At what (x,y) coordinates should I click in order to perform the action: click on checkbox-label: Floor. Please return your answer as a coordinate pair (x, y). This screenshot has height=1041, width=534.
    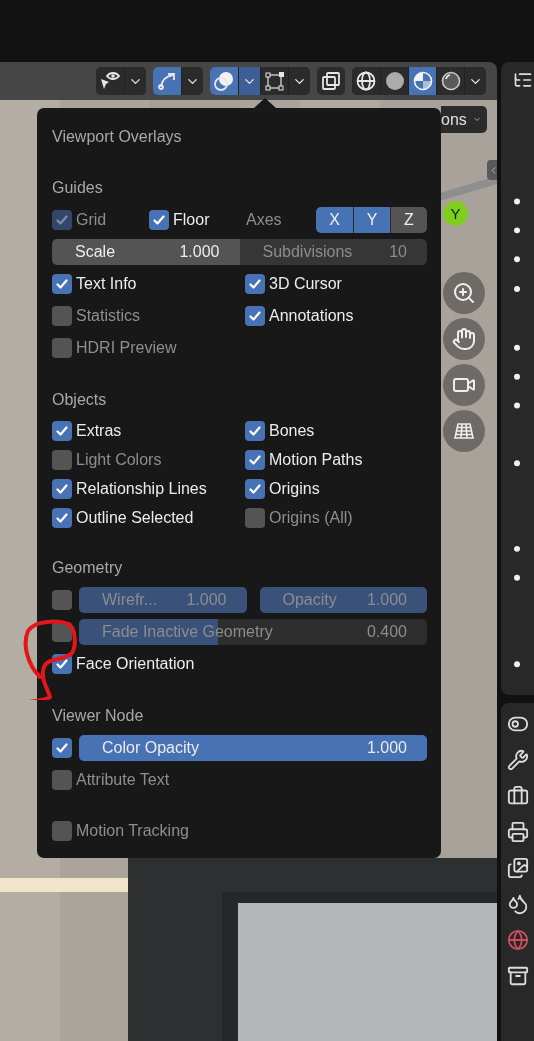
    Looking at the image, I should click on (191, 220).